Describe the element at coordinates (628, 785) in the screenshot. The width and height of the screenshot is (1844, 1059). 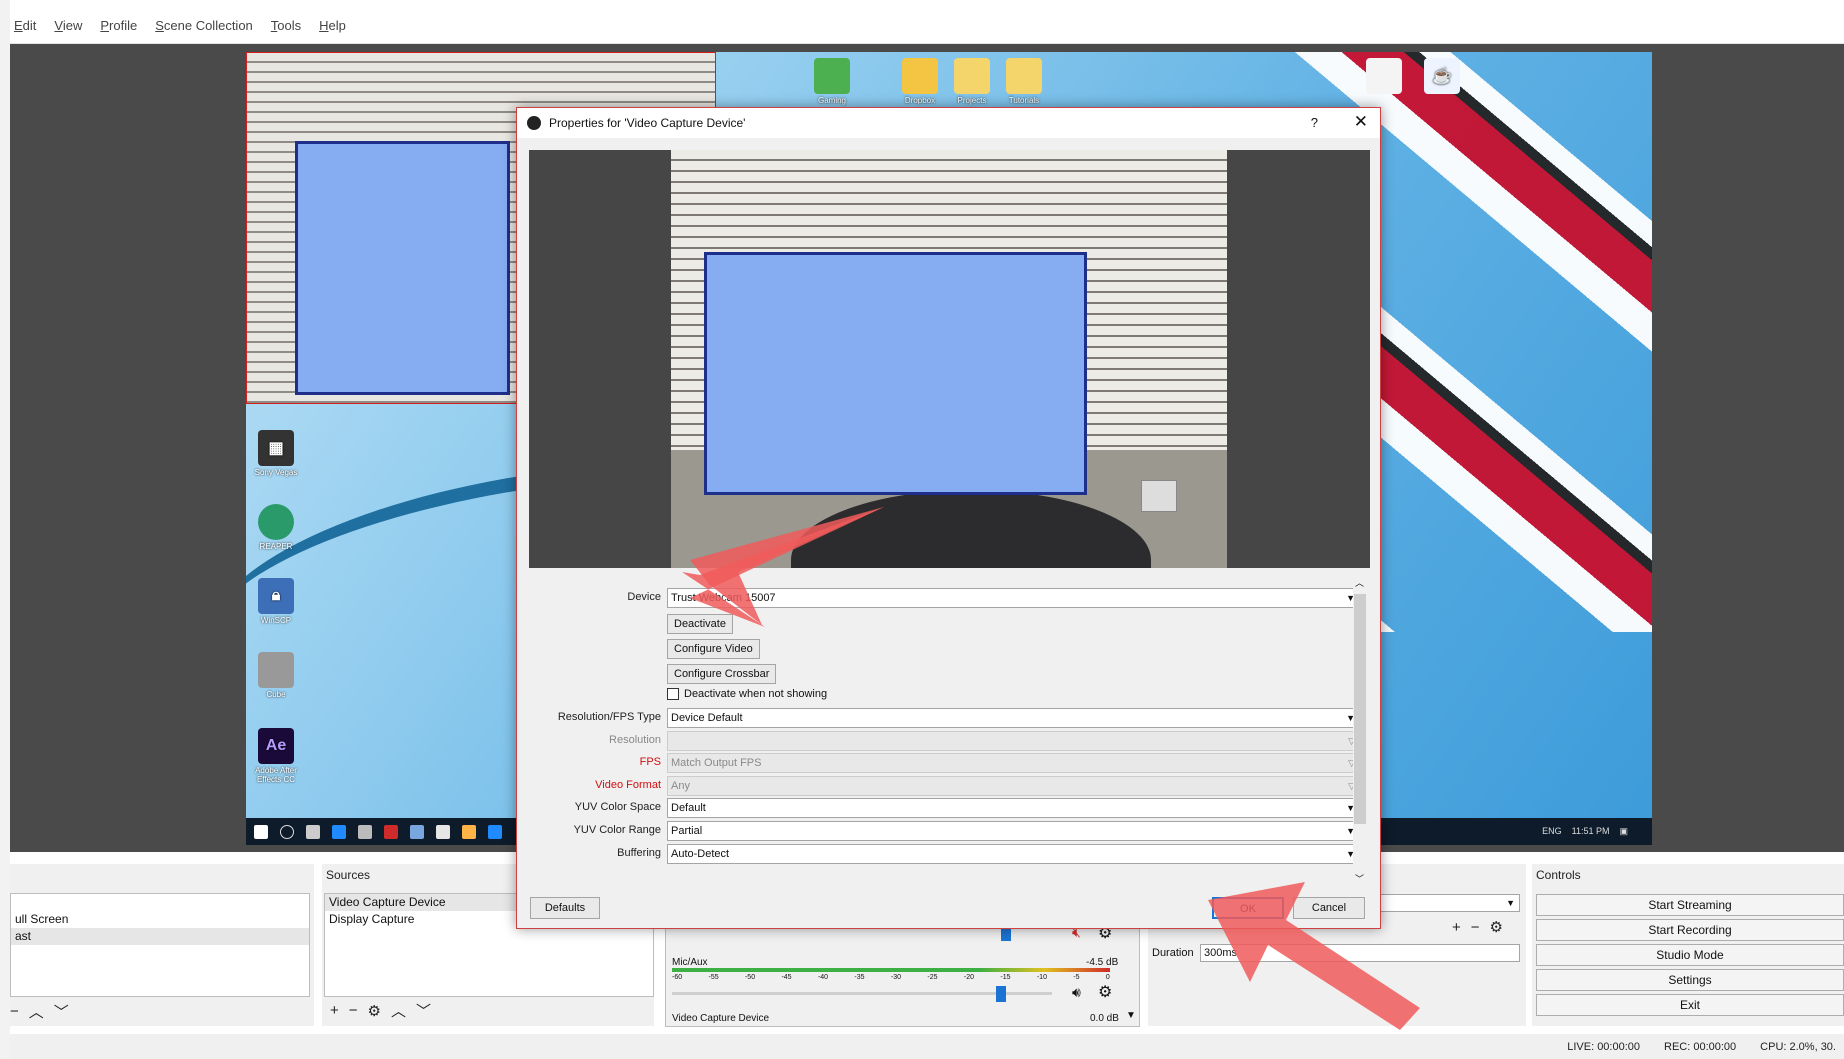
I see `video-format-label: Video Format` at that location.